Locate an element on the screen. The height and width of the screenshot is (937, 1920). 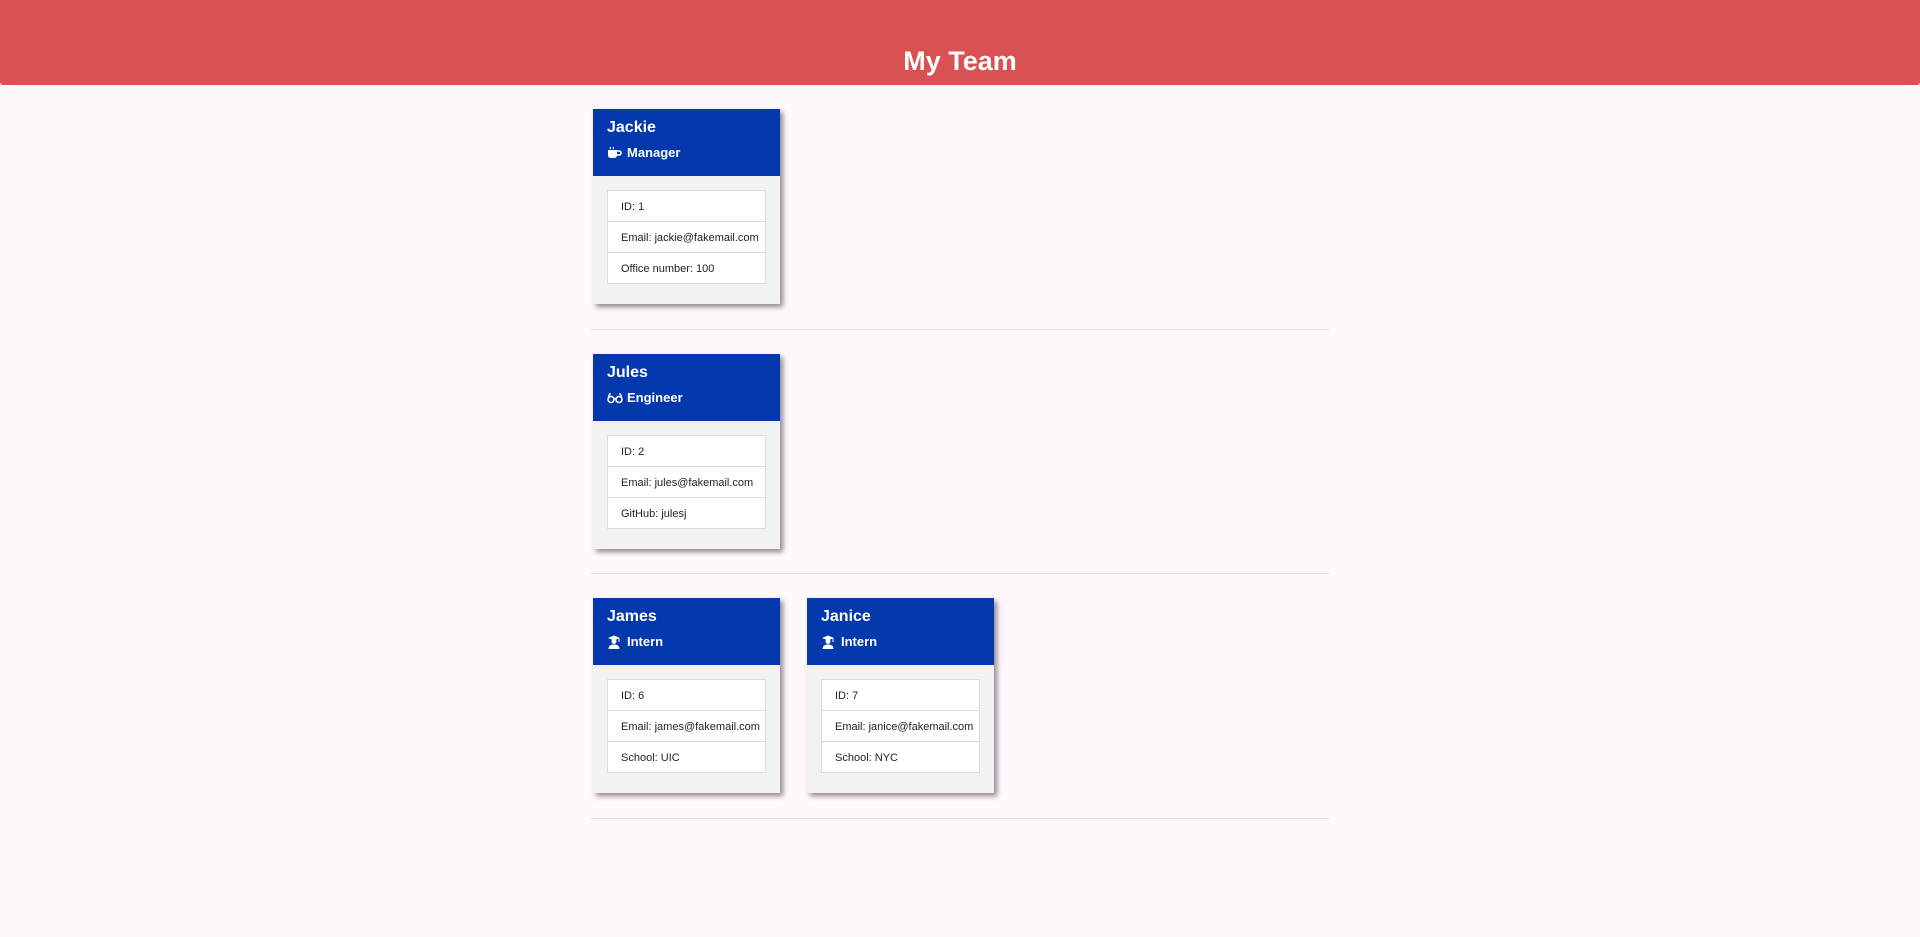
detail-id: ID: 1 is located at coordinates (686, 206).